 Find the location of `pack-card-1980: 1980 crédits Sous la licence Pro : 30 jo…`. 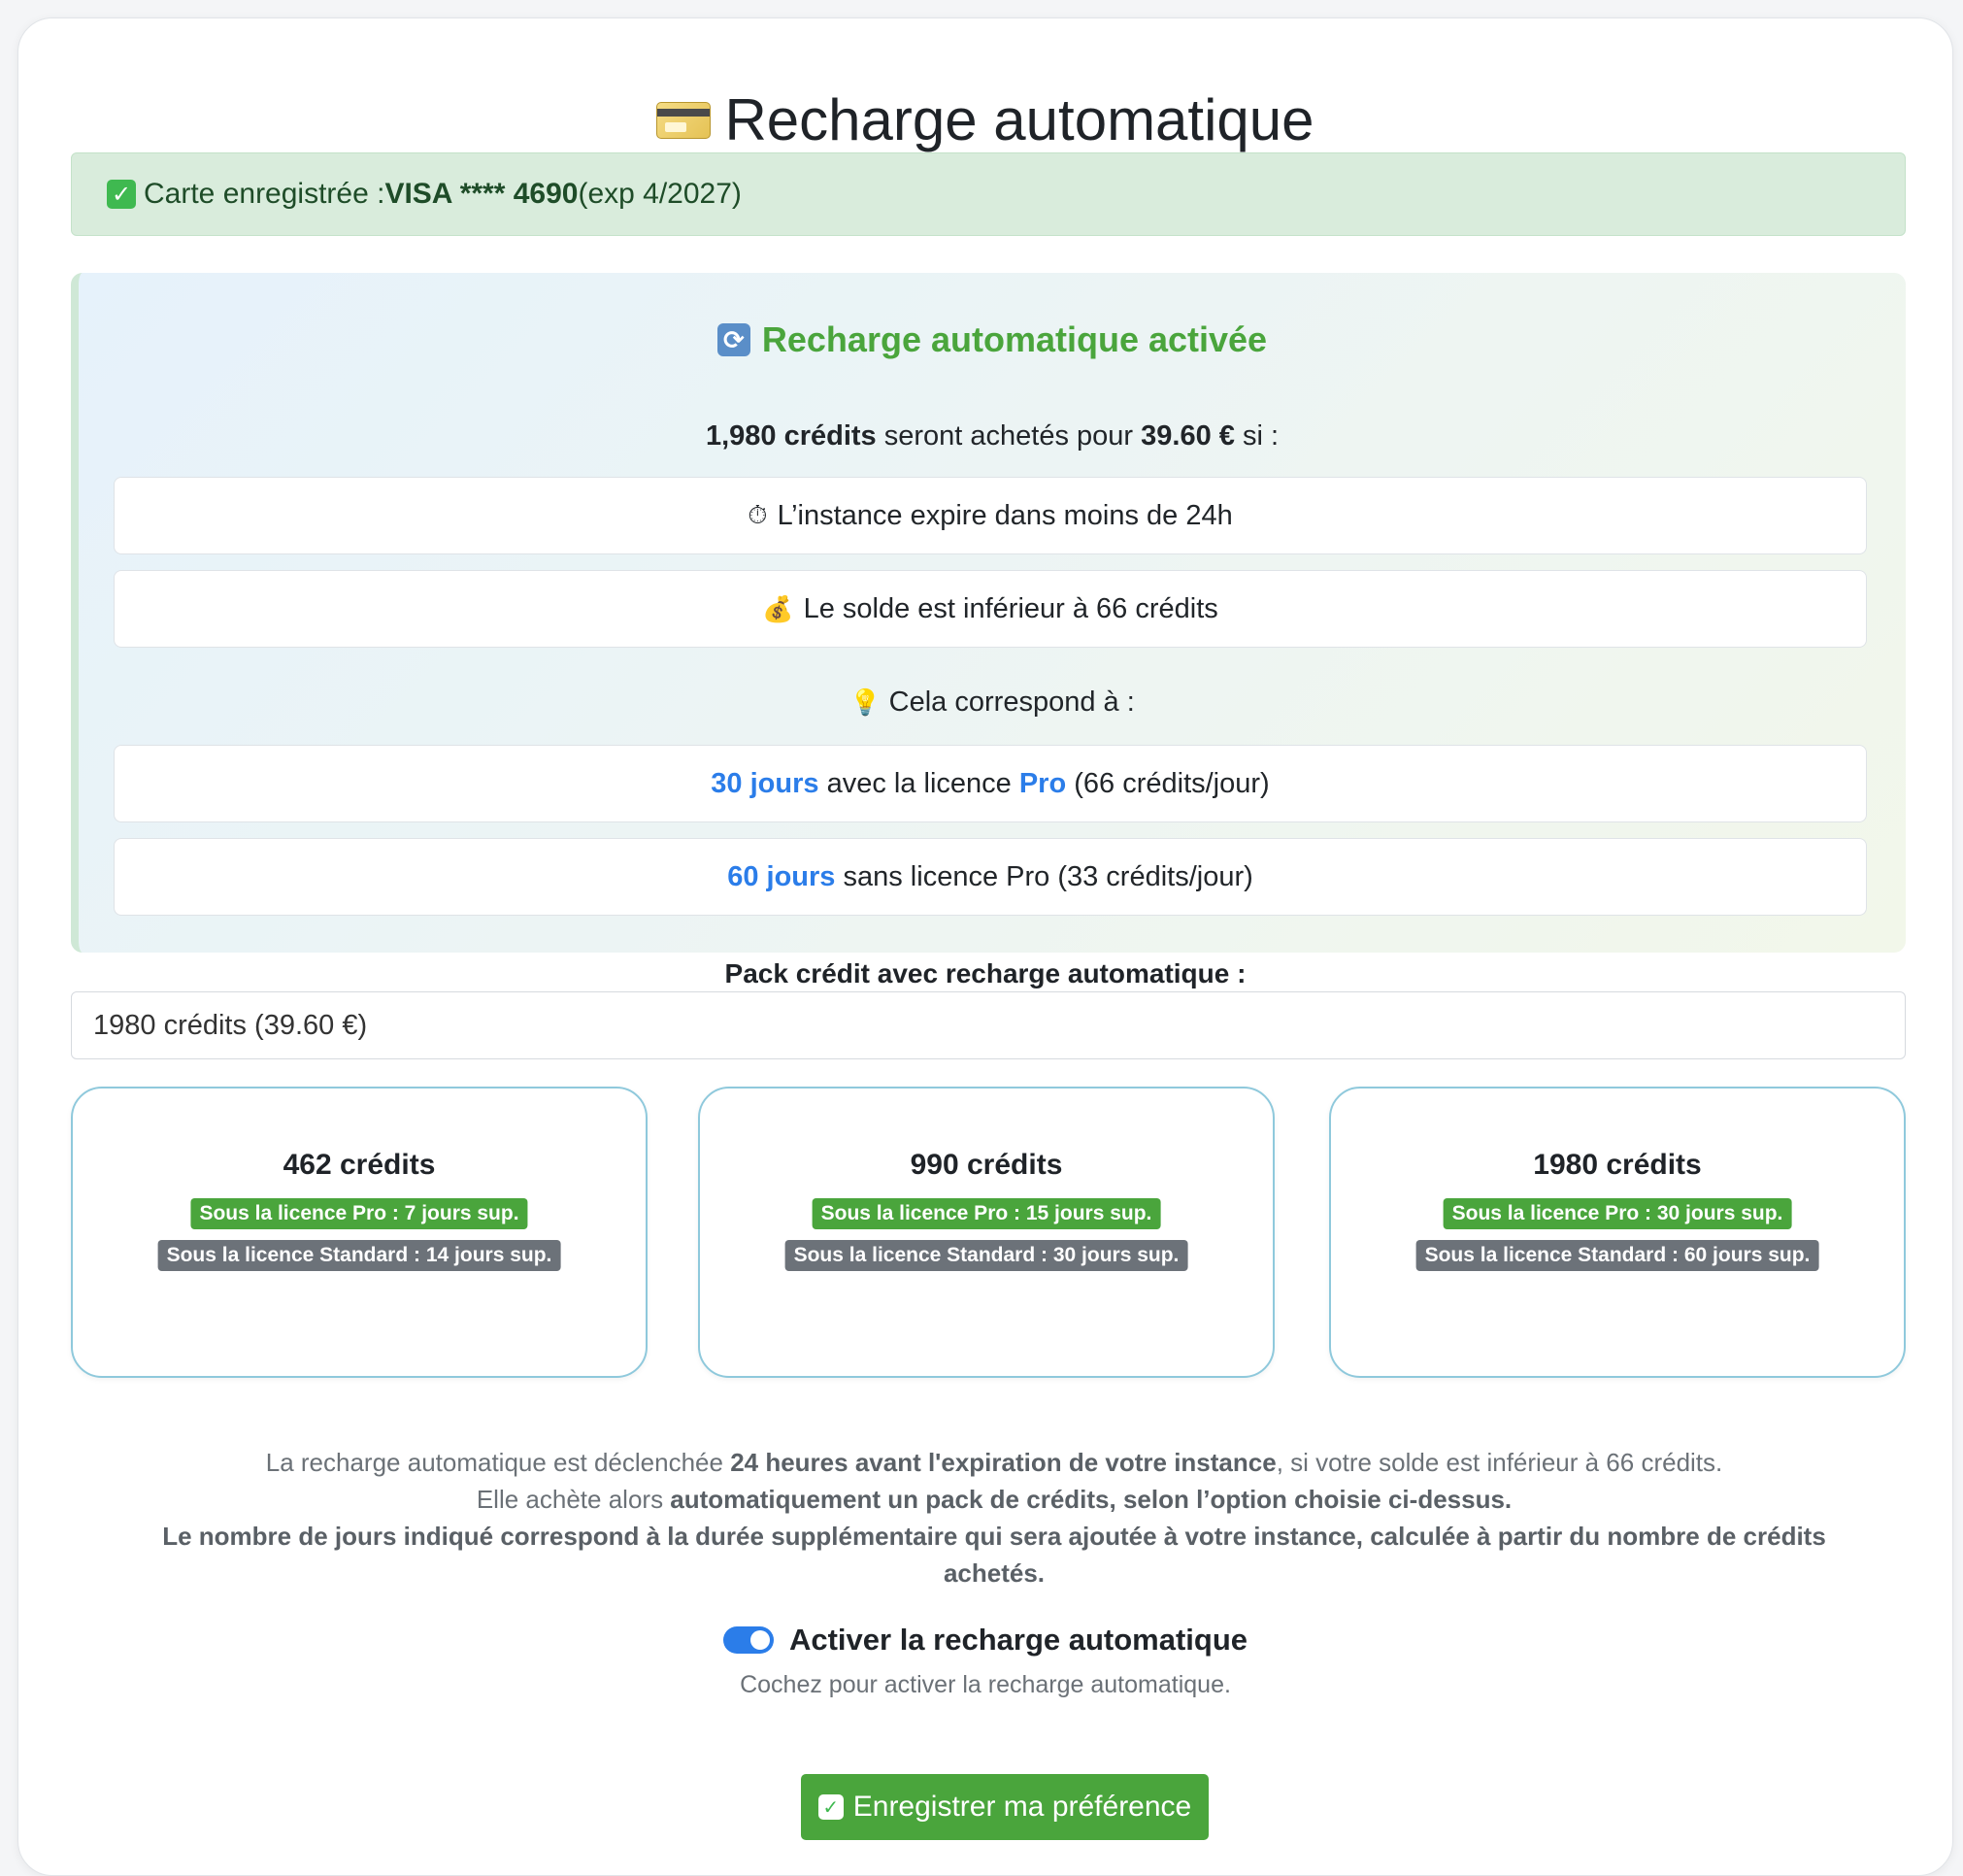

pack-card-1980: 1980 crédits Sous la licence Pro : 30 jo… is located at coordinates (1617, 1232).